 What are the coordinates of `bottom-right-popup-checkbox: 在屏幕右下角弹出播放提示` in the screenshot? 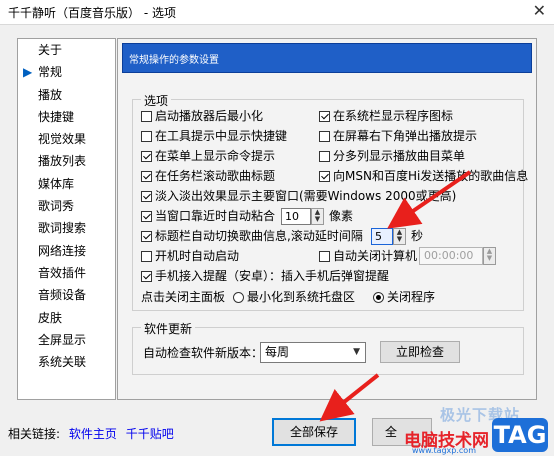 It's located at (398, 136).